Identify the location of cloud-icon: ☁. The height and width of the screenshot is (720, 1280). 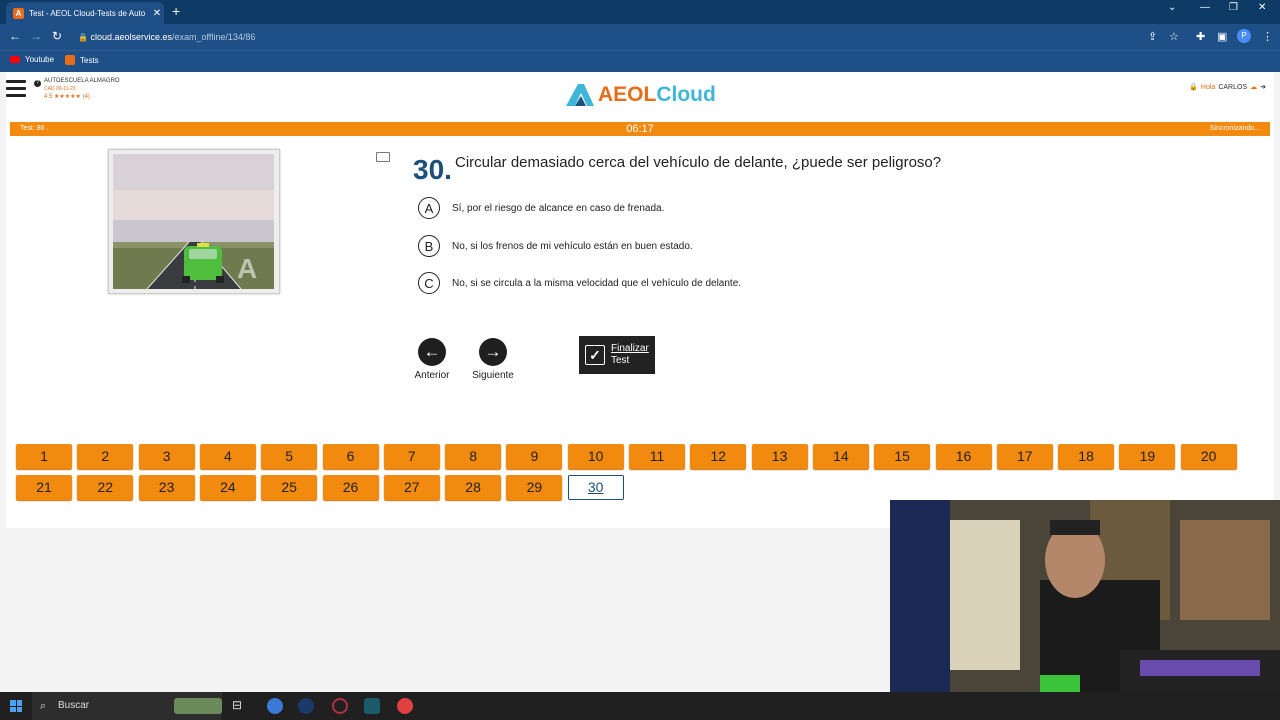
(1254, 87).